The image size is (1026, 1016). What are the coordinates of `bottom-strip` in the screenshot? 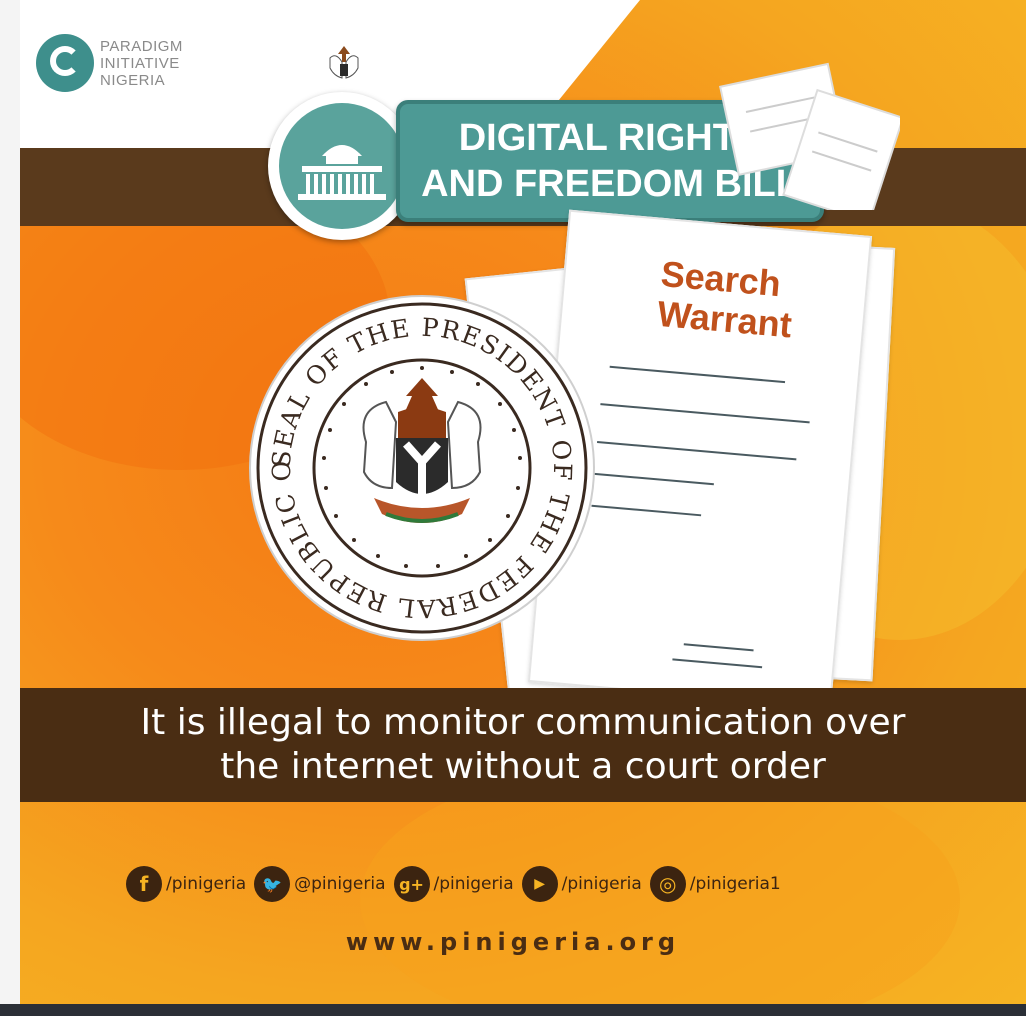 It's located at (513, 1010).